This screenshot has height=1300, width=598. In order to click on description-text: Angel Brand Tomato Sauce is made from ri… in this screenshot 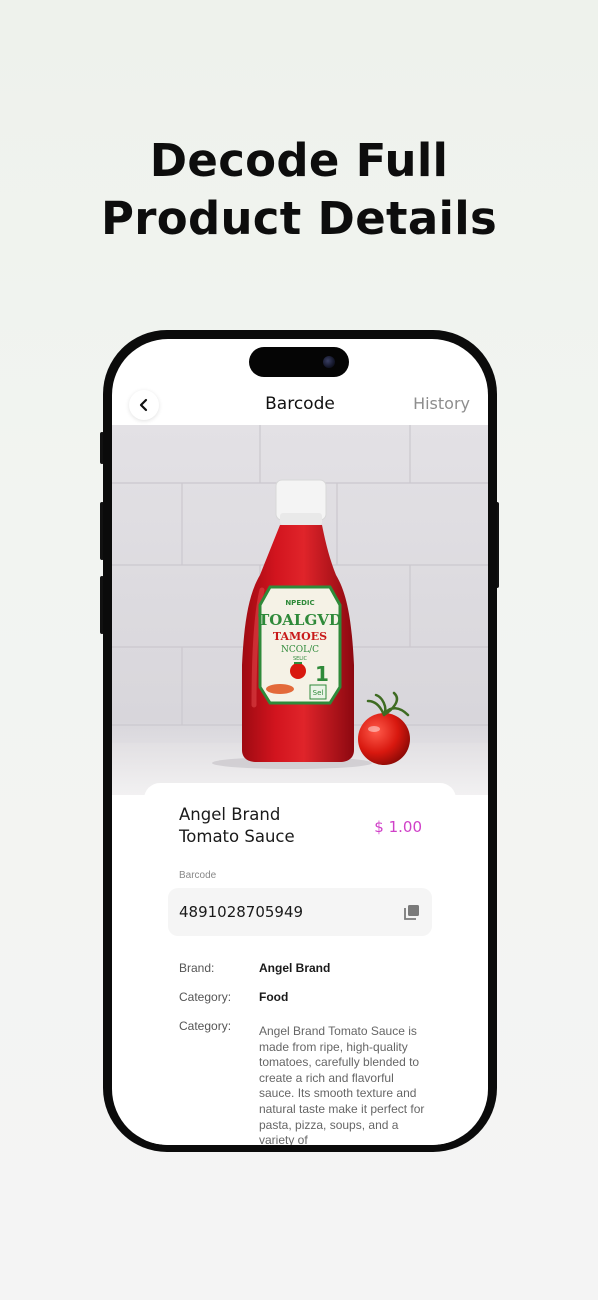, I will do `click(342, 1084)`.